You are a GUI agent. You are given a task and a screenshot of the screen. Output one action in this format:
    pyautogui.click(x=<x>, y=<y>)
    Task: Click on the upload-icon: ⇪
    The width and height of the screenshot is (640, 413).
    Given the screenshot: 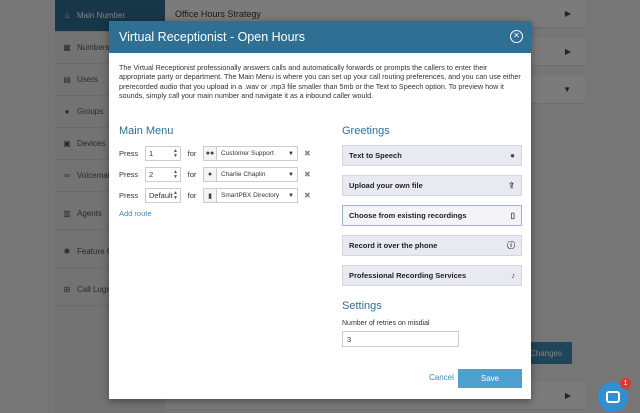 What is the action you would take?
    pyautogui.click(x=511, y=185)
    